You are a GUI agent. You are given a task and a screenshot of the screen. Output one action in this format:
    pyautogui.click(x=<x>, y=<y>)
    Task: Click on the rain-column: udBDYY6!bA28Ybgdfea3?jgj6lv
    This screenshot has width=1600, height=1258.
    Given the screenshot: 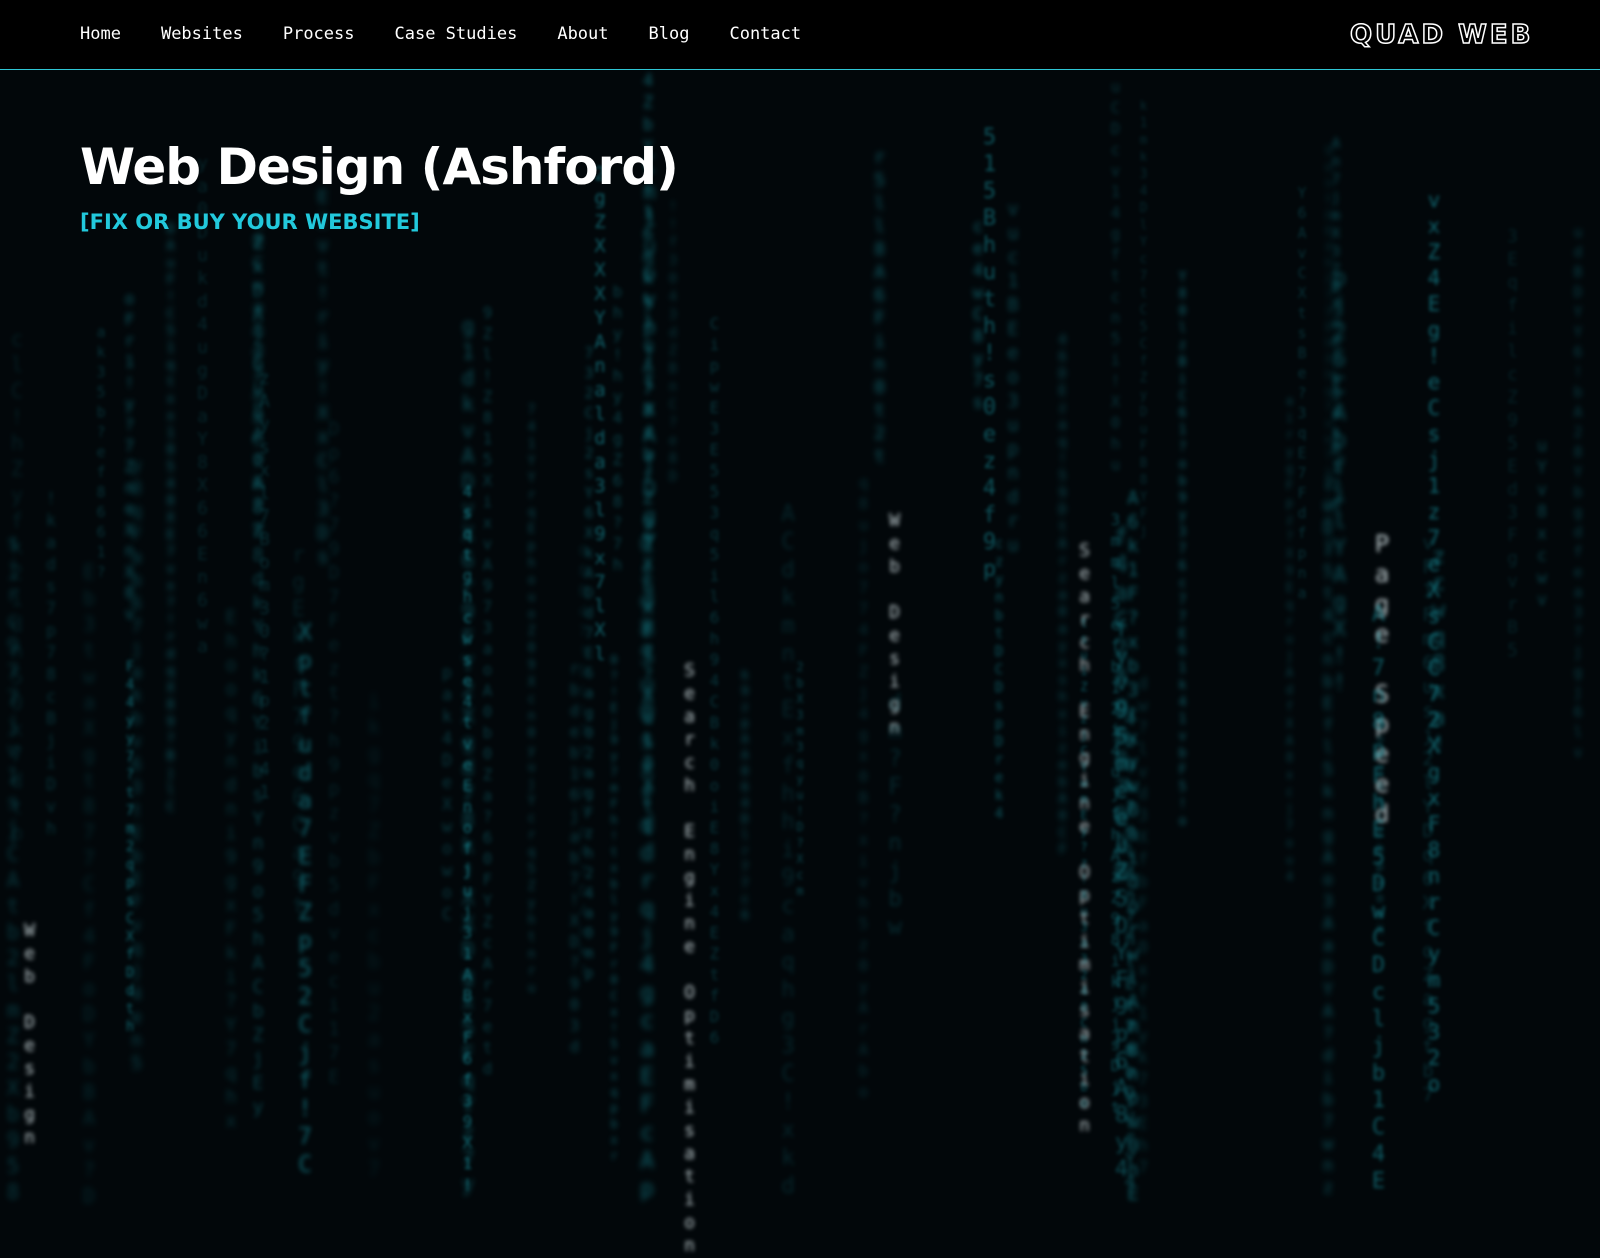 What is the action you would take?
    pyautogui.click(x=1578, y=493)
    